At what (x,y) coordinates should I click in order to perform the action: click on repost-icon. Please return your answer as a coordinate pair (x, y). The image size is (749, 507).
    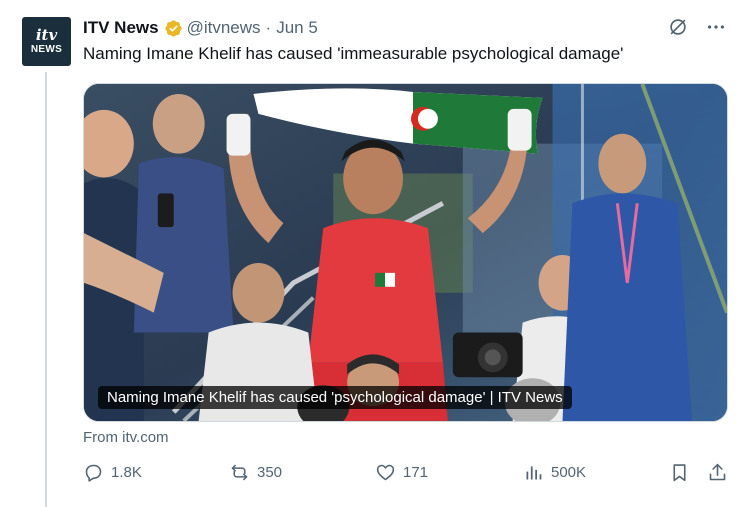
    Looking at the image, I should click on (239, 472).